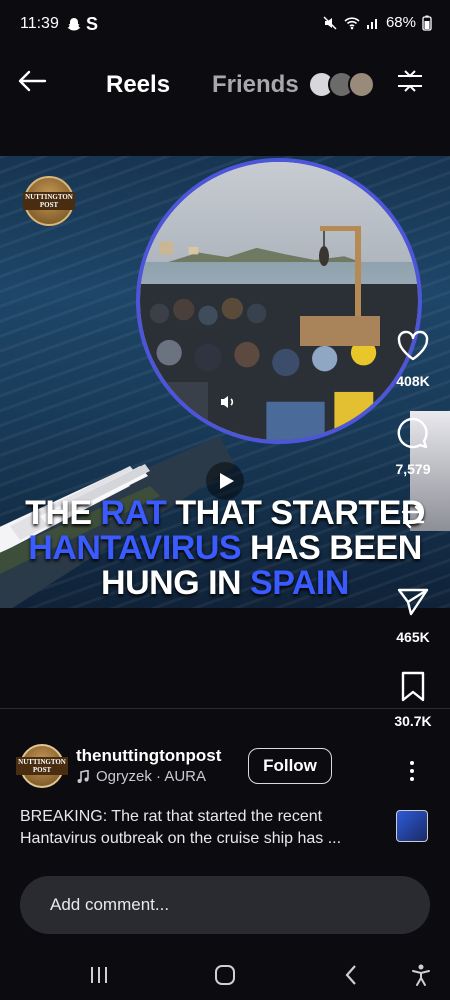 Image resolution: width=450 pixels, height=1000 pixels. Describe the element at coordinates (225, 583) in the screenshot. I see `headline-line-3: HUNG IN SPAIN` at that location.